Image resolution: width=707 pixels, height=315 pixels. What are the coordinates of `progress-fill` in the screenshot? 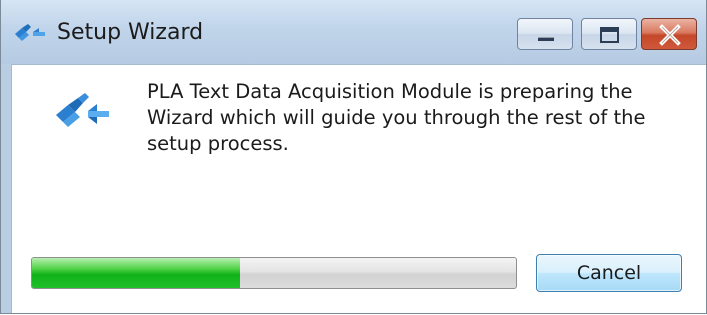 It's located at (136, 273).